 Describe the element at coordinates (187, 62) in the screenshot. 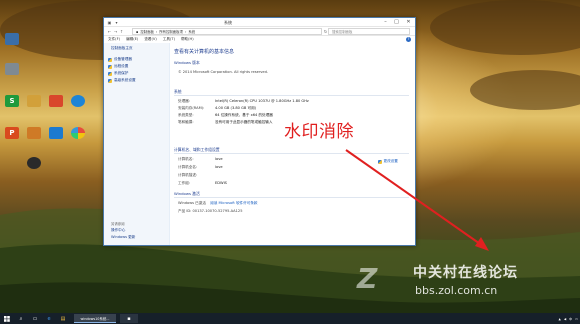

I see `edition-section-title: Windows 版本` at that location.